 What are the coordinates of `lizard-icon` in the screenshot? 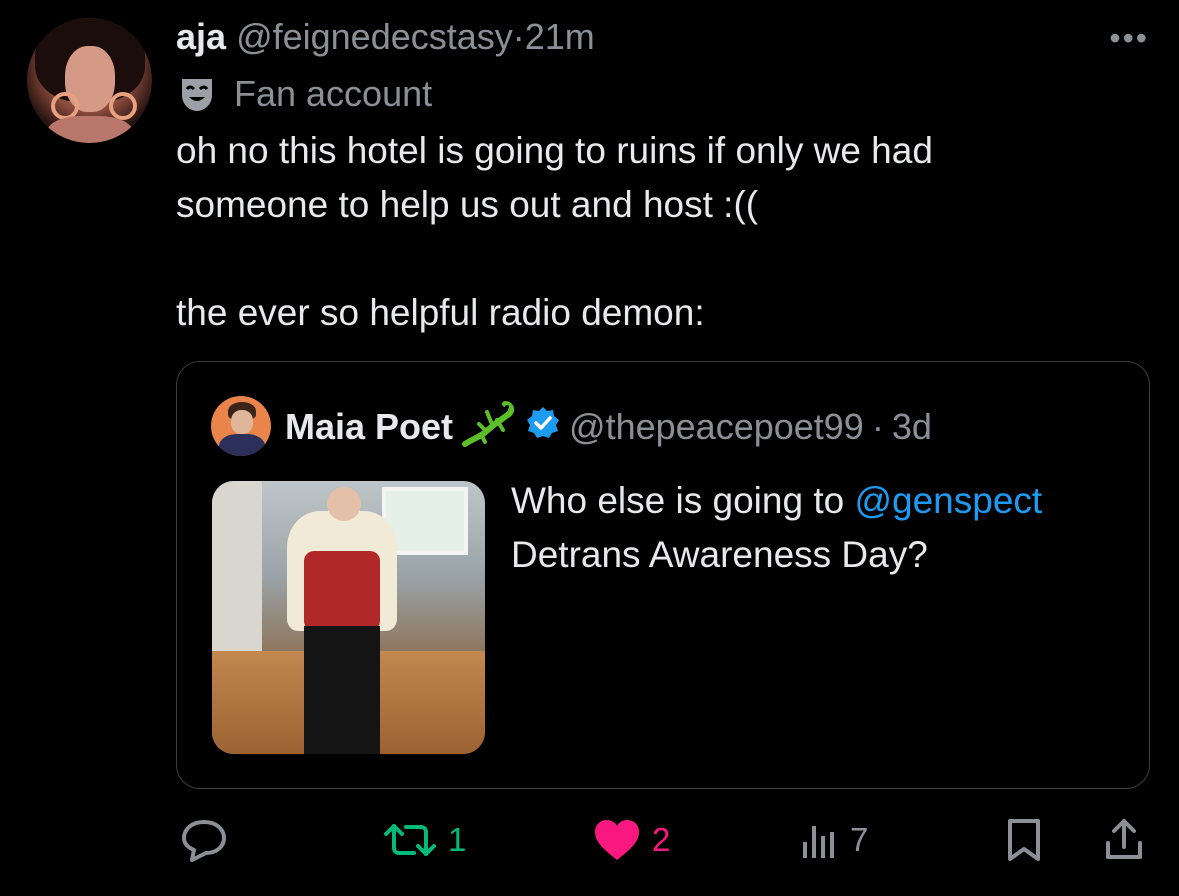 It's located at (489, 427).